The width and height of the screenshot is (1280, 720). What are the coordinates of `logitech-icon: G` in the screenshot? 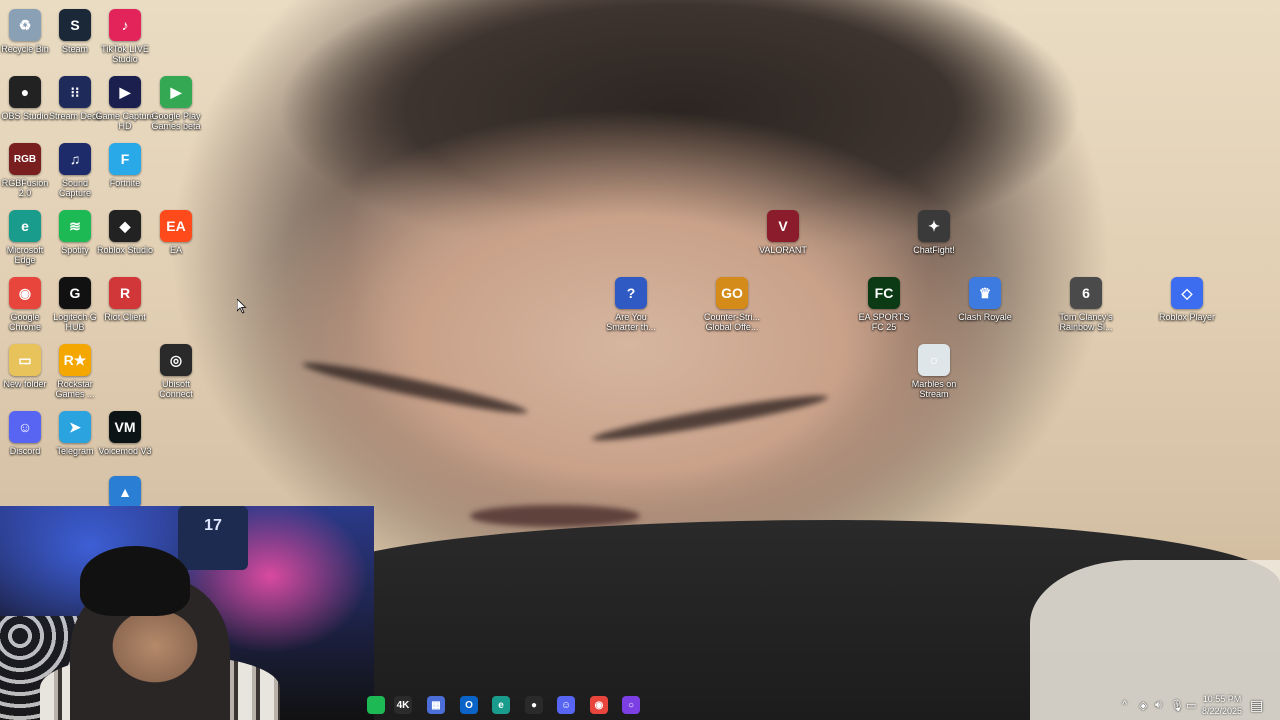 It's located at (75, 293).